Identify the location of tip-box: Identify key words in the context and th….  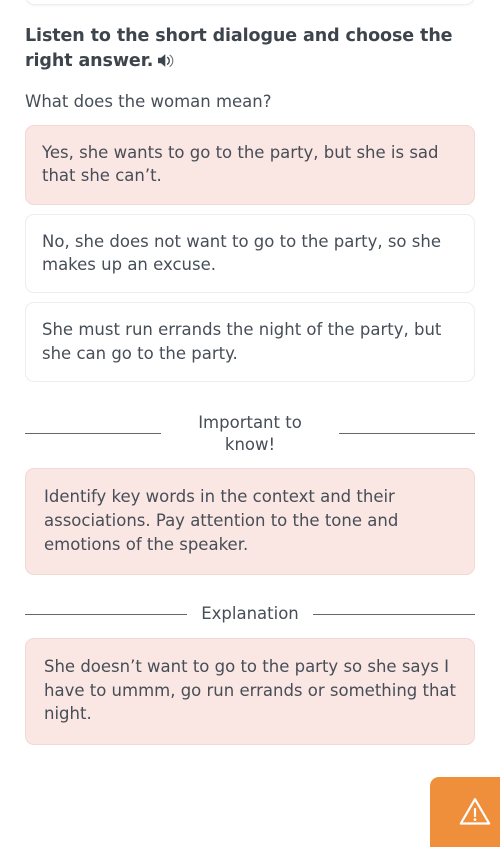
(250, 522).